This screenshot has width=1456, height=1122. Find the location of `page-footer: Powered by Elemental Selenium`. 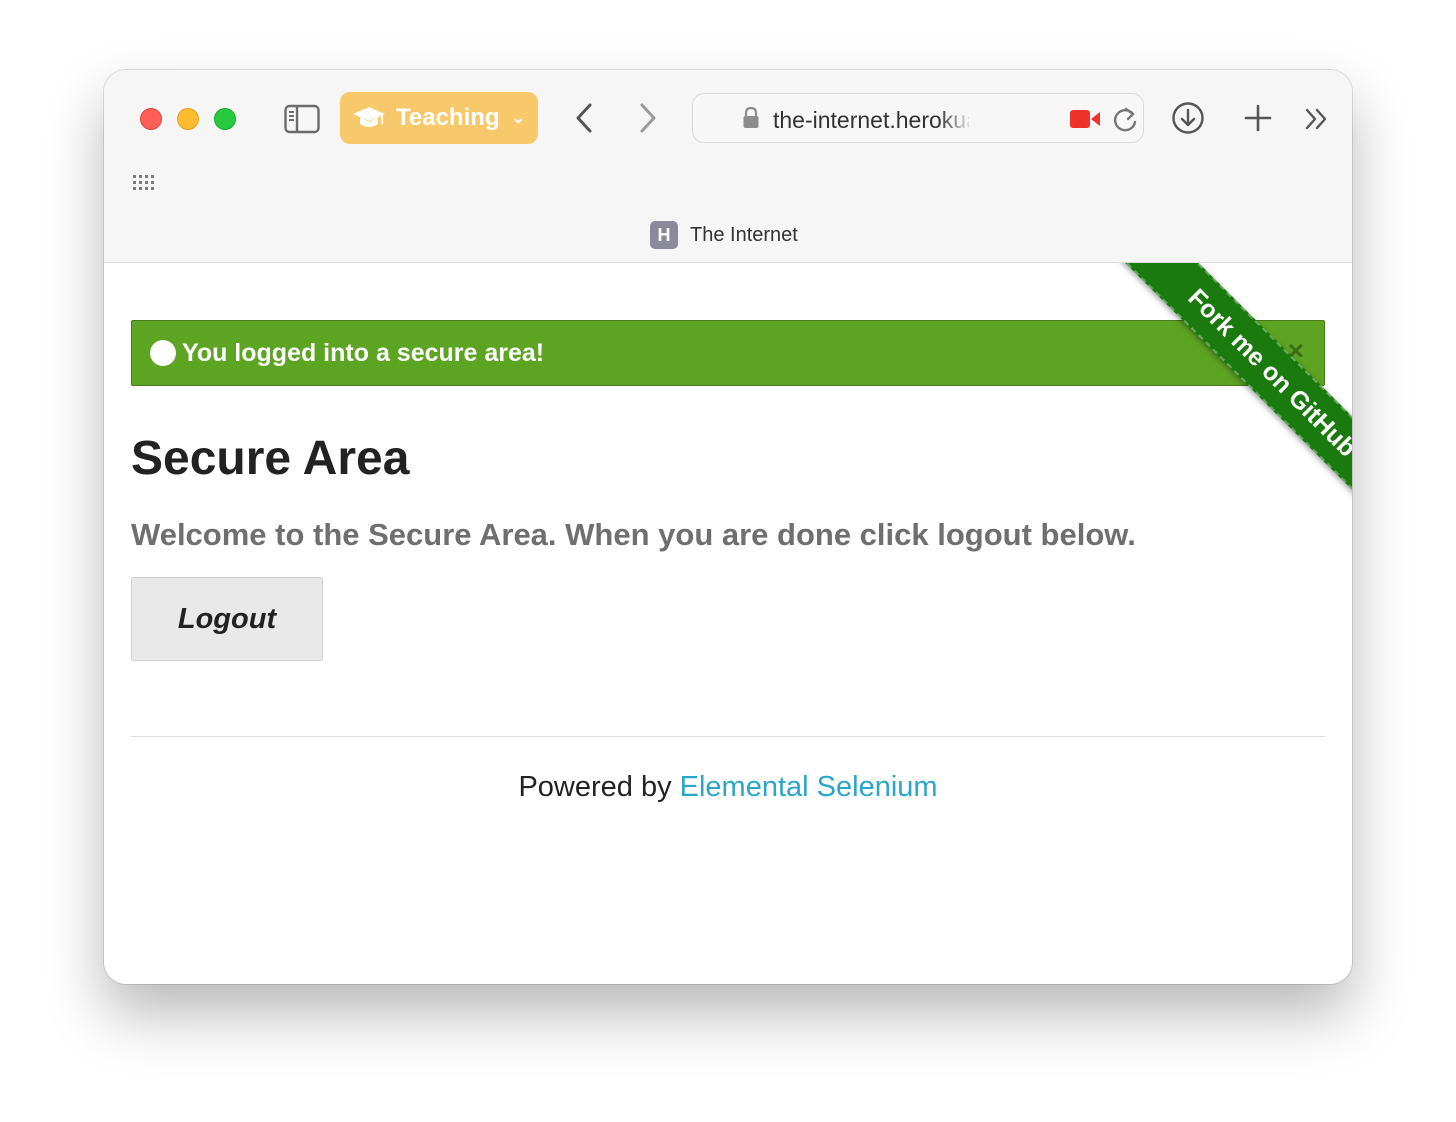

page-footer: Powered by Elemental Selenium is located at coordinates (728, 787).